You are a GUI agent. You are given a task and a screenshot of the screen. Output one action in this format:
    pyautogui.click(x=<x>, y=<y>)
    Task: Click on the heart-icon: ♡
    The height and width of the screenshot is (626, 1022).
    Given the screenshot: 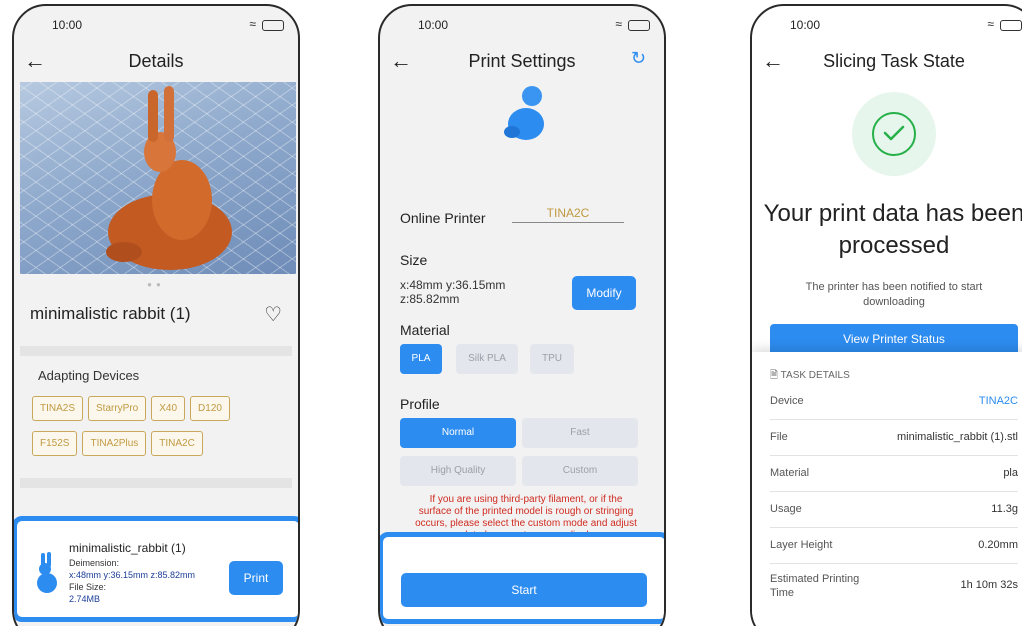 What is the action you would take?
    pyautogui.click(x=273, y=314)
    